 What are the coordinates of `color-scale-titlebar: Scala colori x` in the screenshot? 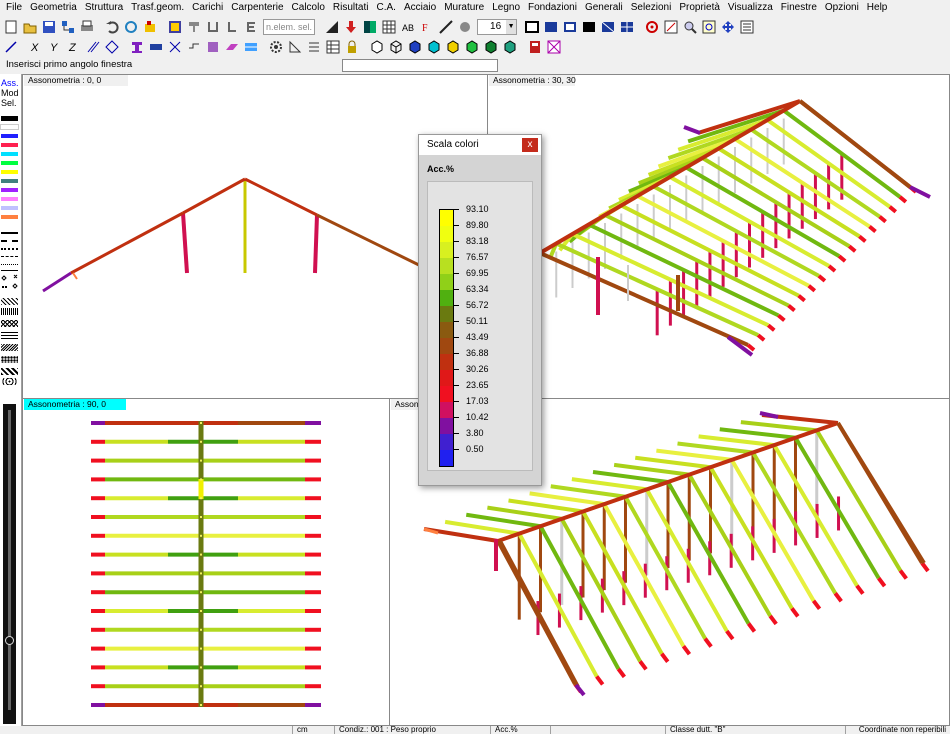 It's located at (480, 145).